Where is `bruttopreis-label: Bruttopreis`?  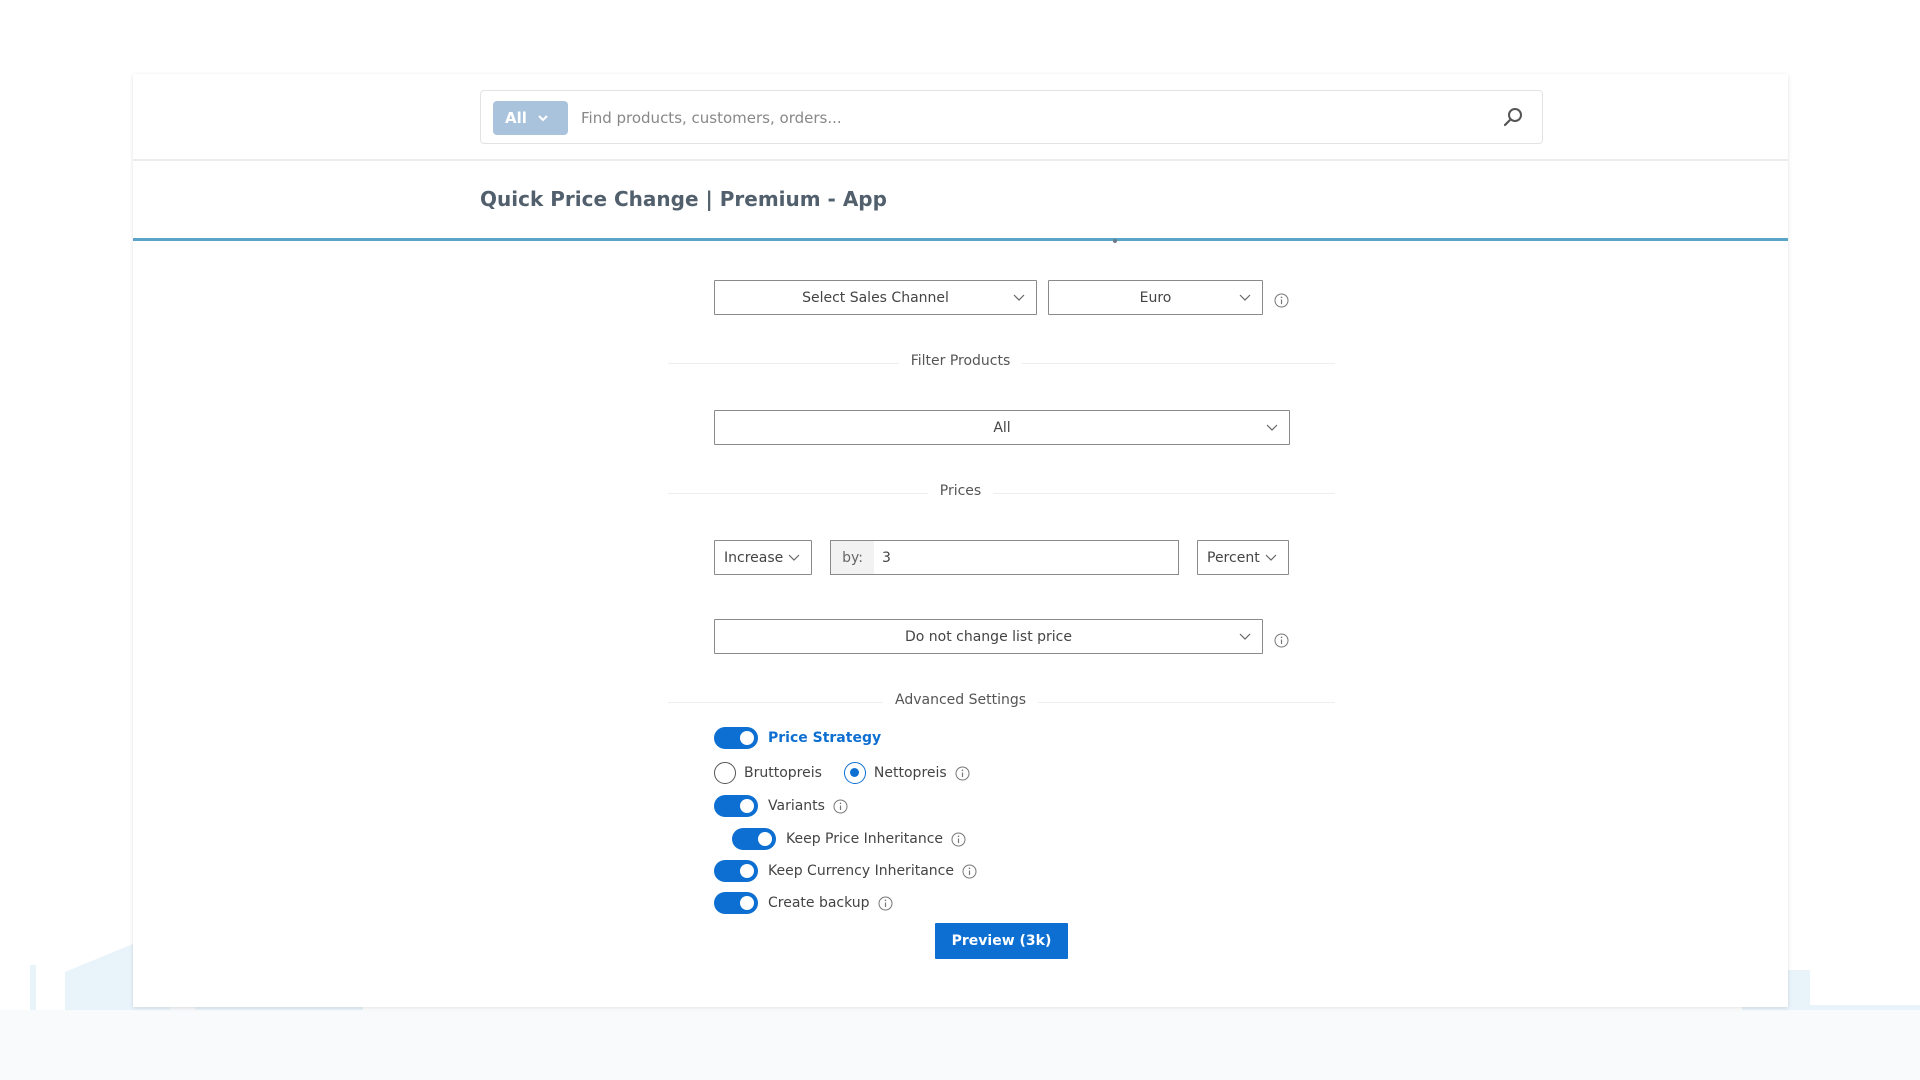
bruttopreis-label: Bruttopreis is located at coordinates (783, 773).